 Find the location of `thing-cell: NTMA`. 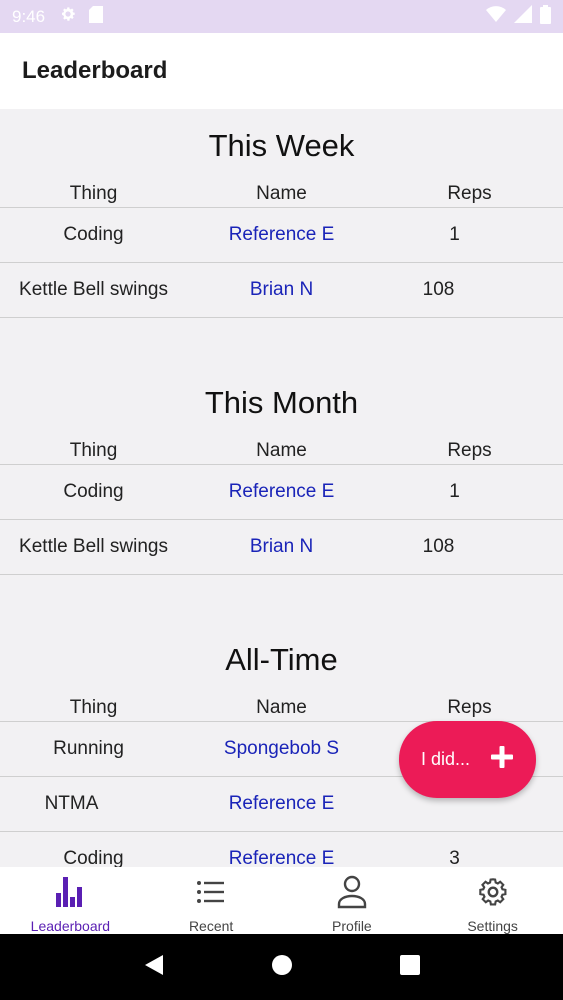

thing-cell: NTMA is located at coordinates (71, 803).